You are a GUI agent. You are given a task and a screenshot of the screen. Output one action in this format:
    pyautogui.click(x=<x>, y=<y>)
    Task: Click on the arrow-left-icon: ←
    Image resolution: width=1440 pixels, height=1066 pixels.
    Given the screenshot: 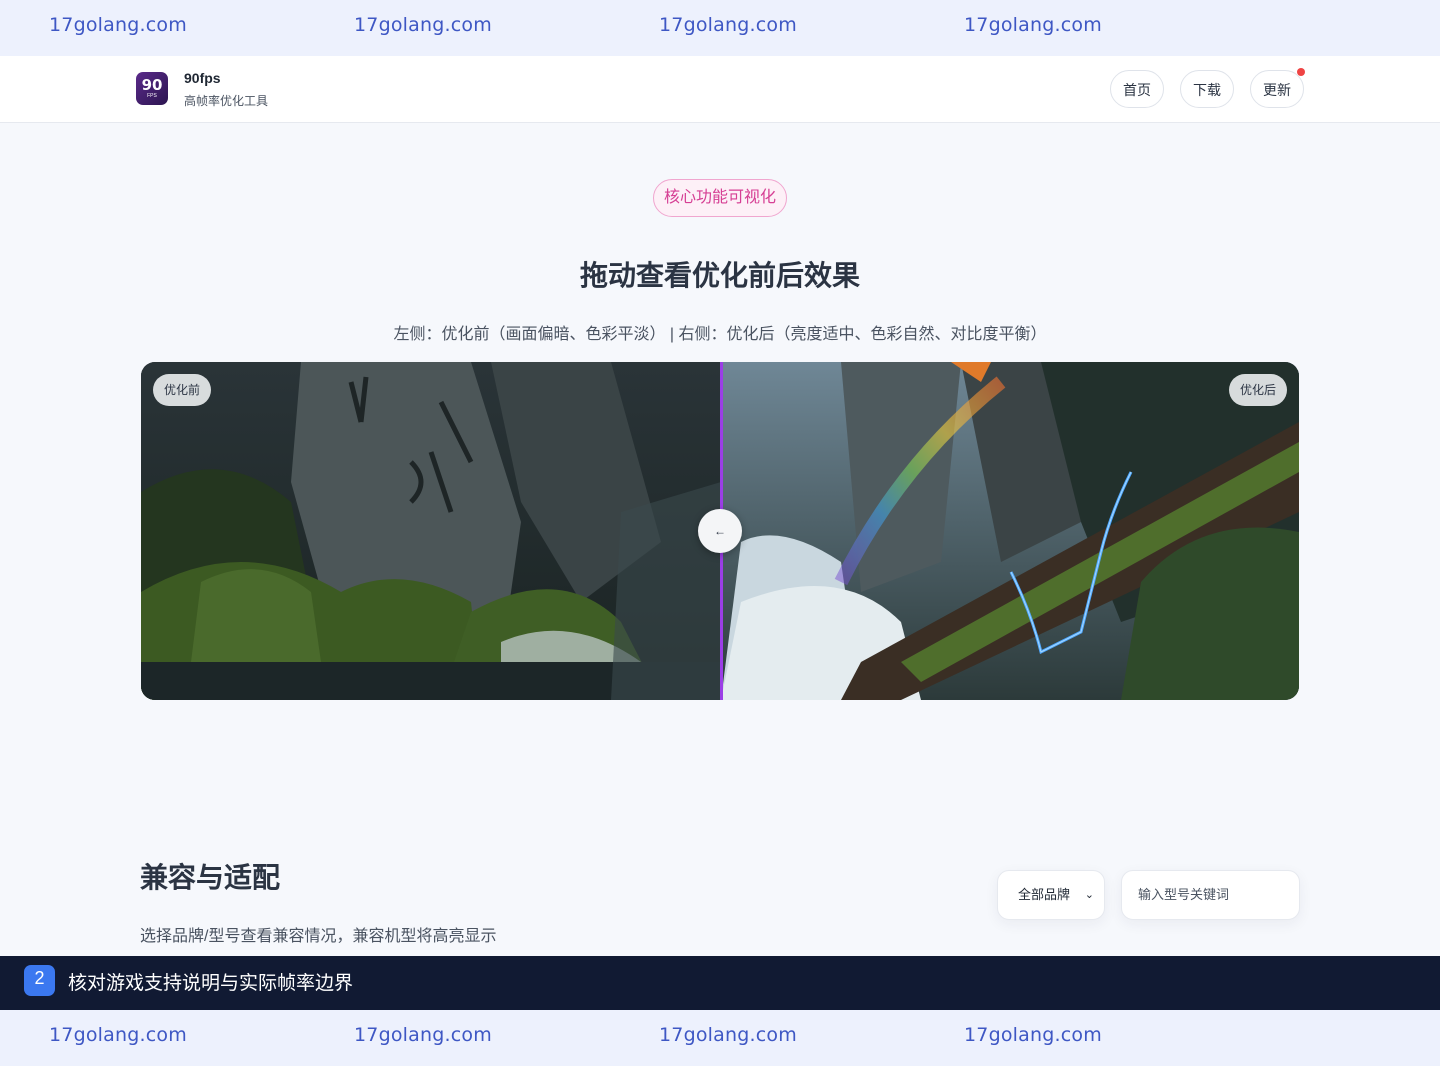 What is the action you would take?
    pyautogui.click(x=720, y=531)
    